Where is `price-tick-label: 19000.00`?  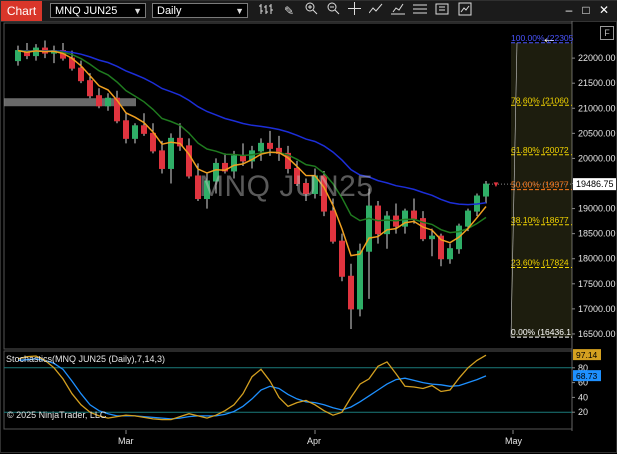 price-tick-label: 19000.00 is located at coordinates (597, 209).